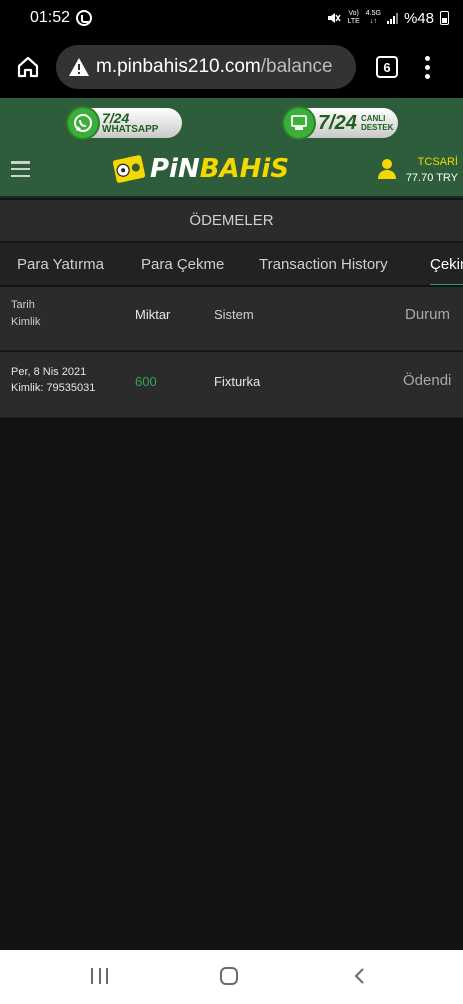 Image resolution: width=463 pixels, height=1004 pixels. Describe the element at coordinates (116, 117) in the screenshot. I see `whatsapp-promo-line1: 7/24` at that location.